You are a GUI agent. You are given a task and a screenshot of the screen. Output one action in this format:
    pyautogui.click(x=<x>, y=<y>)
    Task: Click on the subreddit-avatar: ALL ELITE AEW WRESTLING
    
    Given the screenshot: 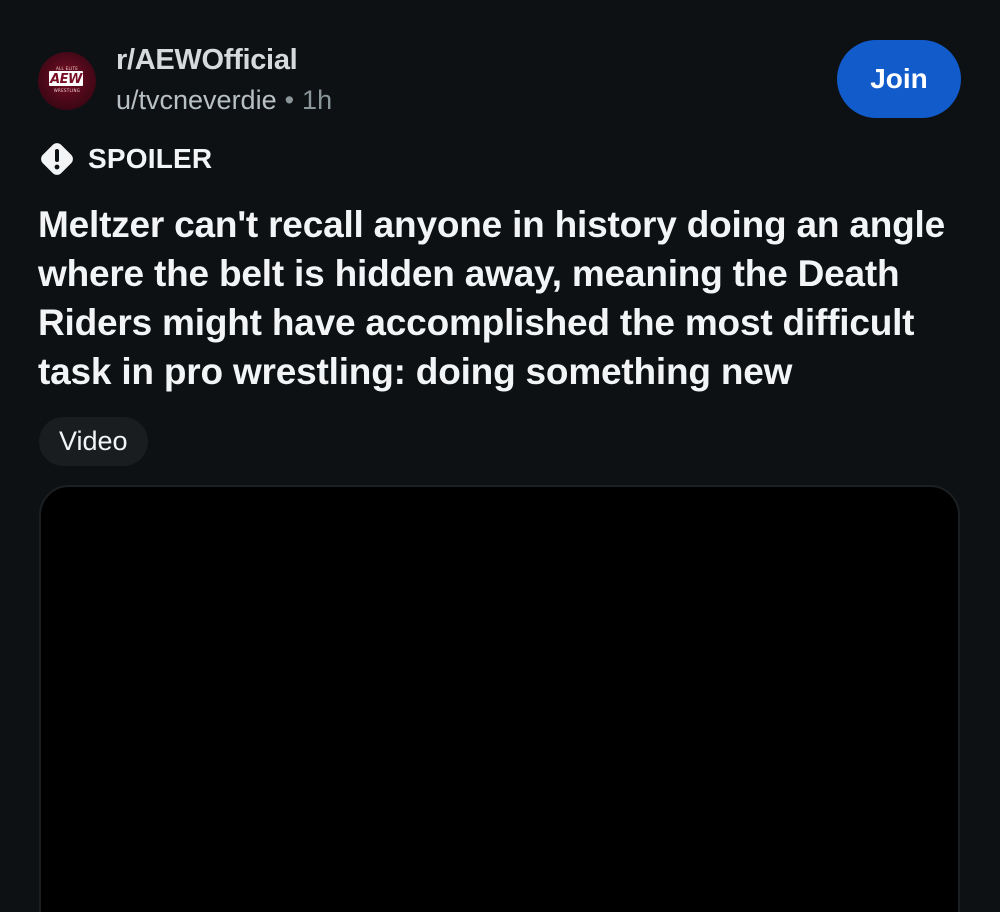 What is the action you would take?
    pyautogui.click(x=67, y=81)
    